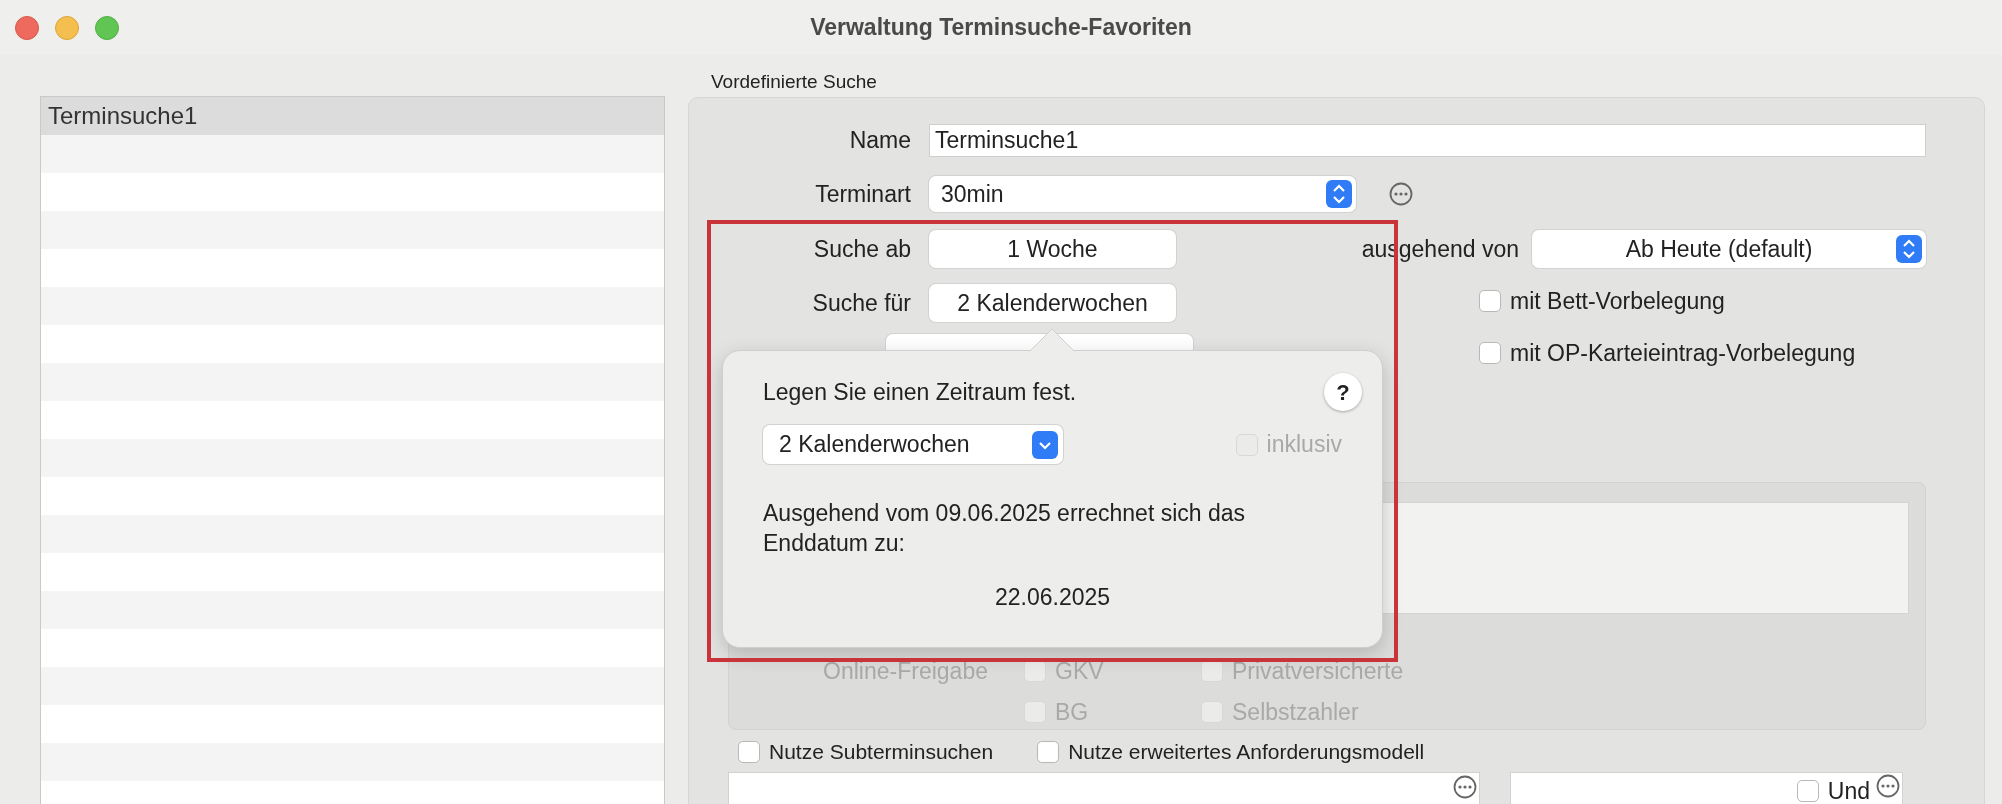  What do you see at coordinates (1343, 392) in the screenshot?
I see `help-button: ?` at bounding box center [1343, 392].